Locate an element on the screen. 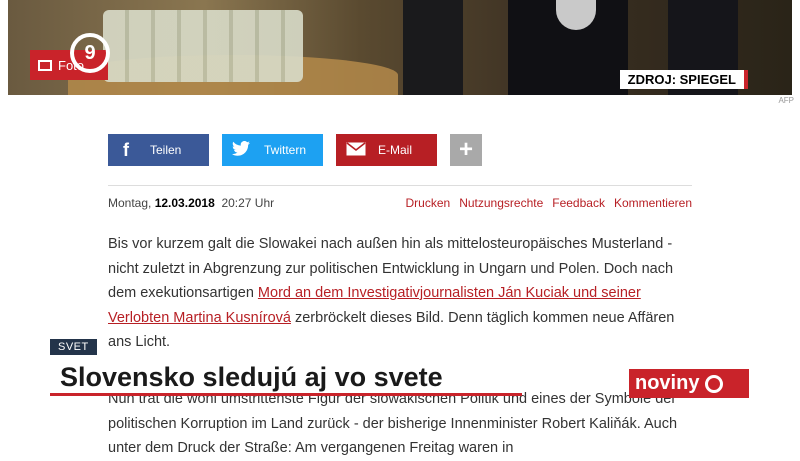 The width and height of the screenshot is (800, 461). news-headline: Slovensko sledujú aj vo svete is located at coordinates (286, 378).